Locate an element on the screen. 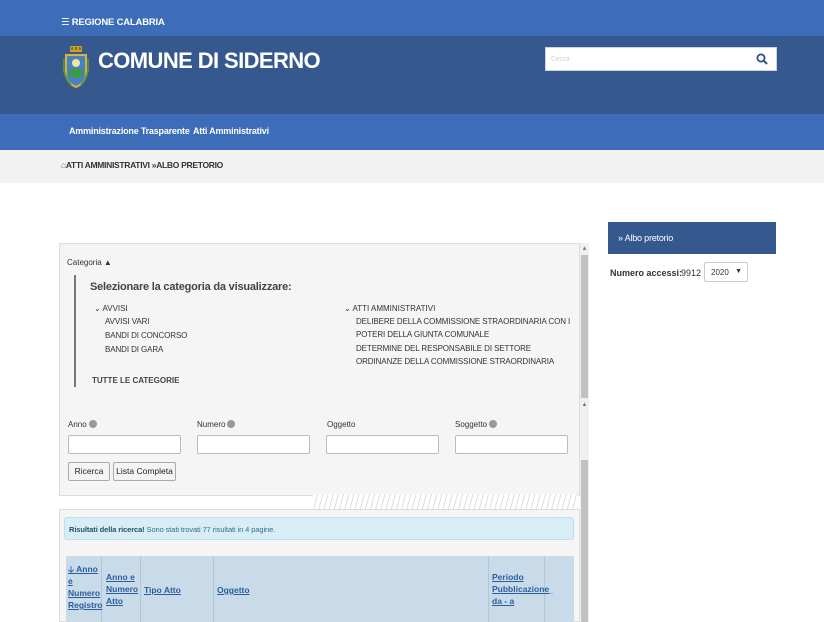  search-box is located at coordinates (661, 59).